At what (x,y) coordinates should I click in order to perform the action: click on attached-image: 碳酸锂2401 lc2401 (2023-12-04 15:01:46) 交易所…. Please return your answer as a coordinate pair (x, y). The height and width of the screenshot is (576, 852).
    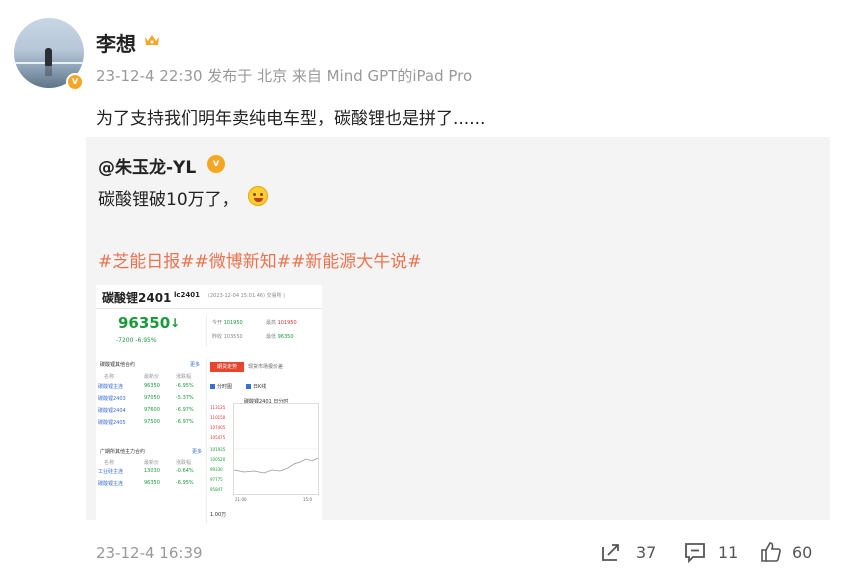
    Looking at the image, I should click on (209, 405).